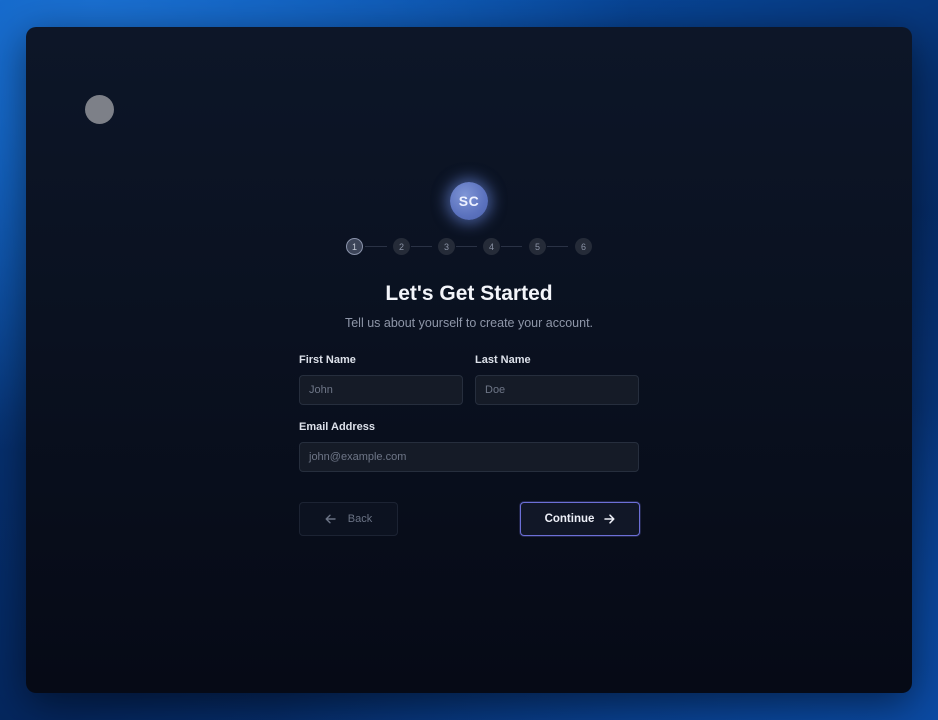 The width and height of the screenshot is (938, 720). What do you see at coordinates (321, 390) in the screenshot?
I see `first-name-placeholder: John` at bounding box center [321, 390].